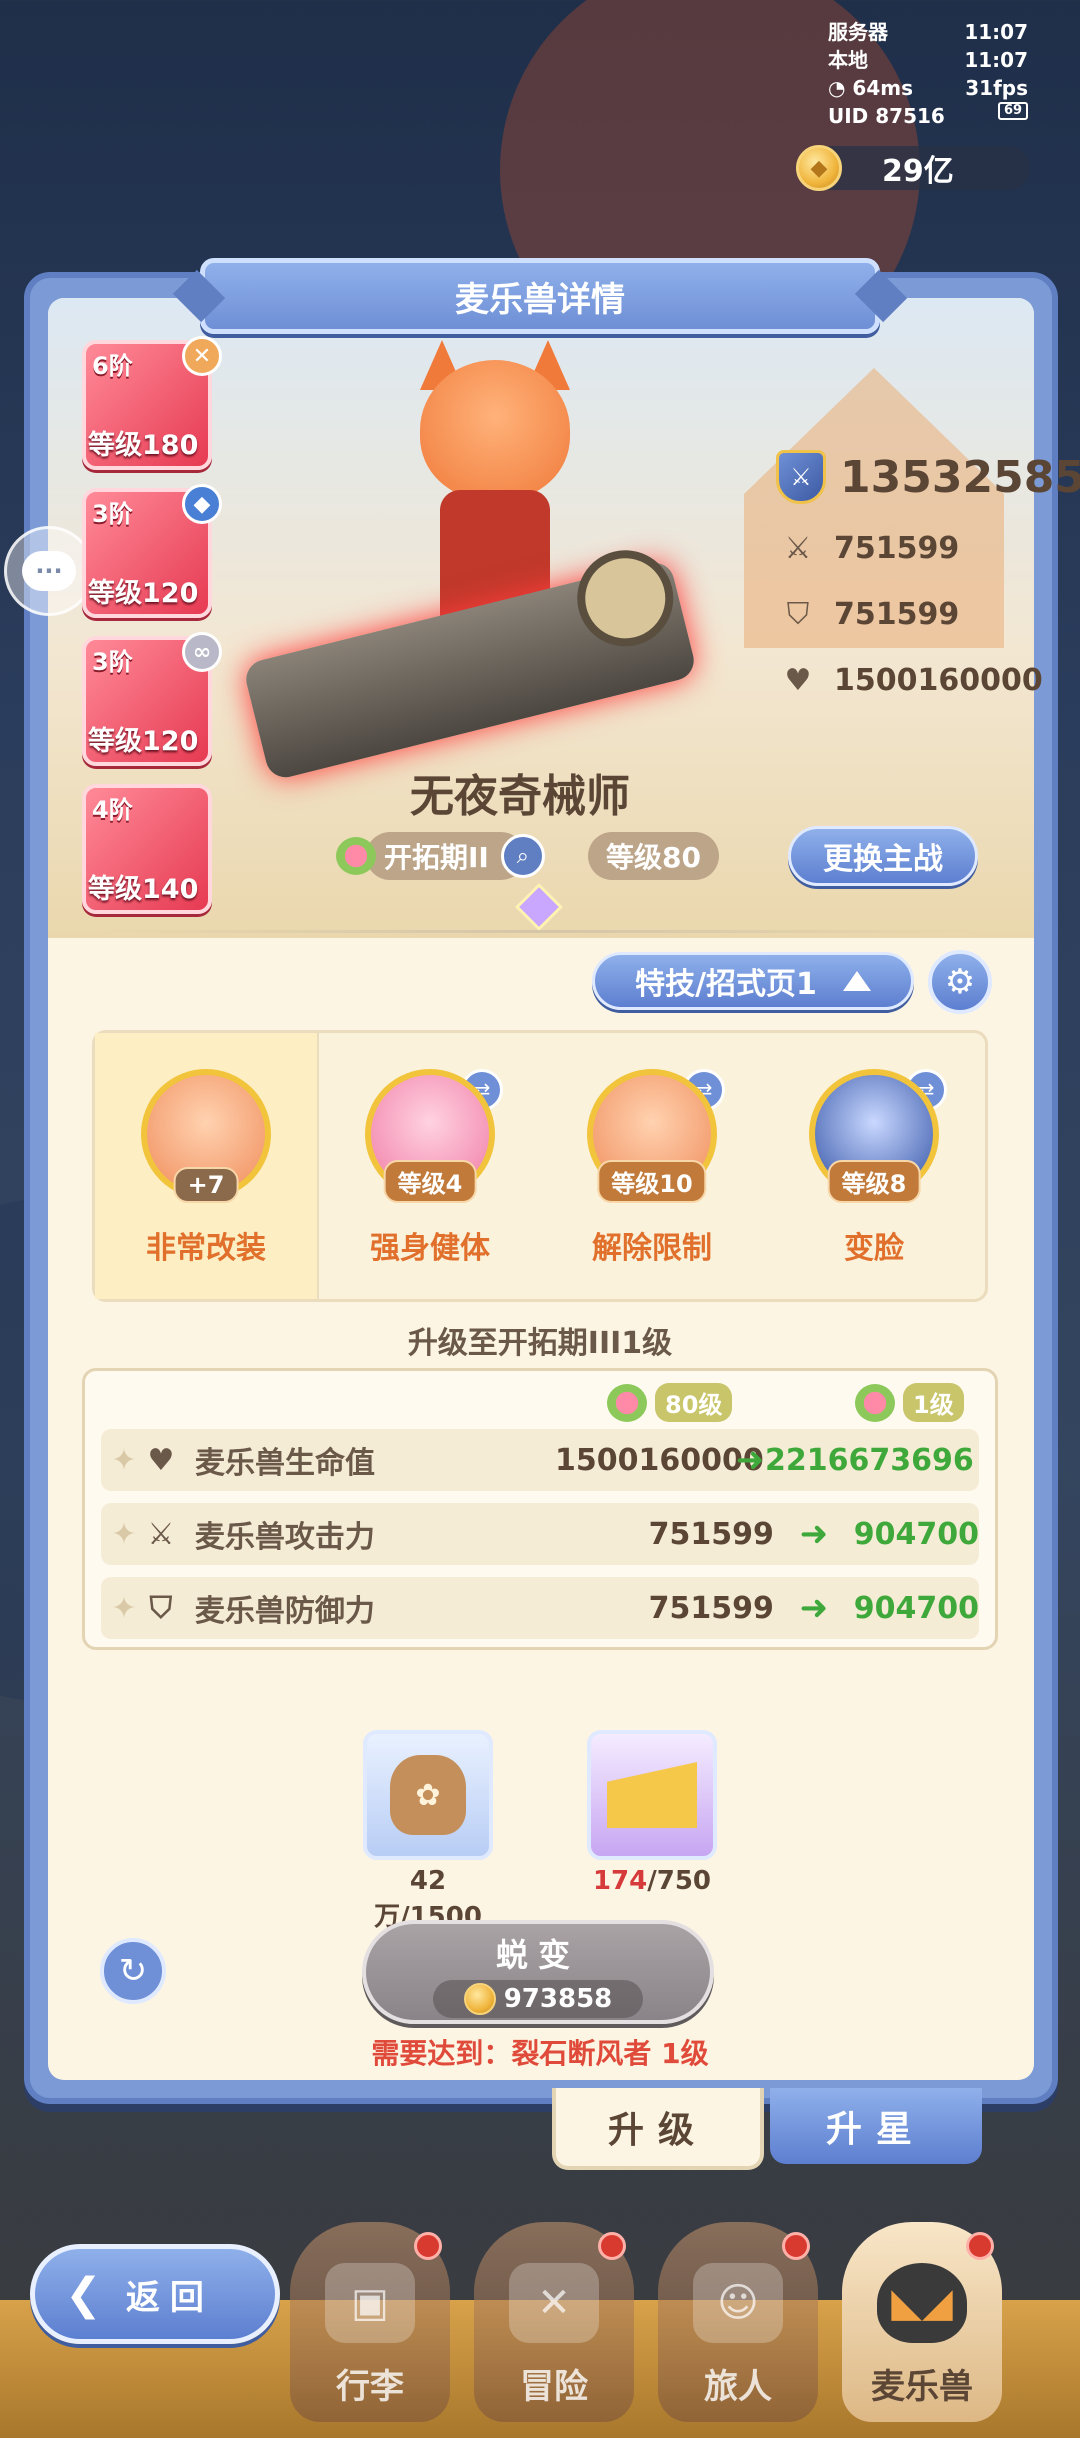 The height and width of the screenshot is (2438, 1080). I want to click on skill-portrait: 等级10, so click(652, 1136).